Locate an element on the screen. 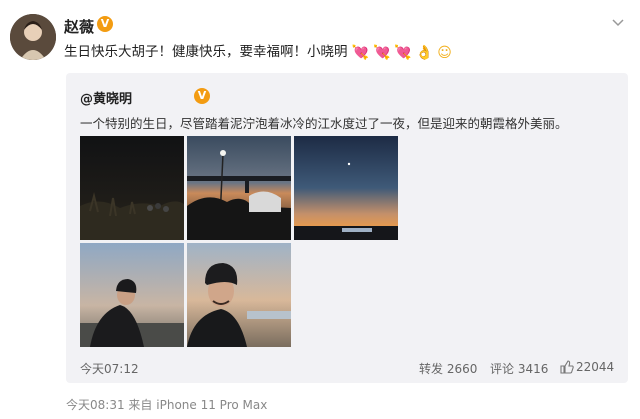 Image resolution: width=640 pixels, height=419 pixels. device-prefix: 来自 is located at coordinates (140, 405).